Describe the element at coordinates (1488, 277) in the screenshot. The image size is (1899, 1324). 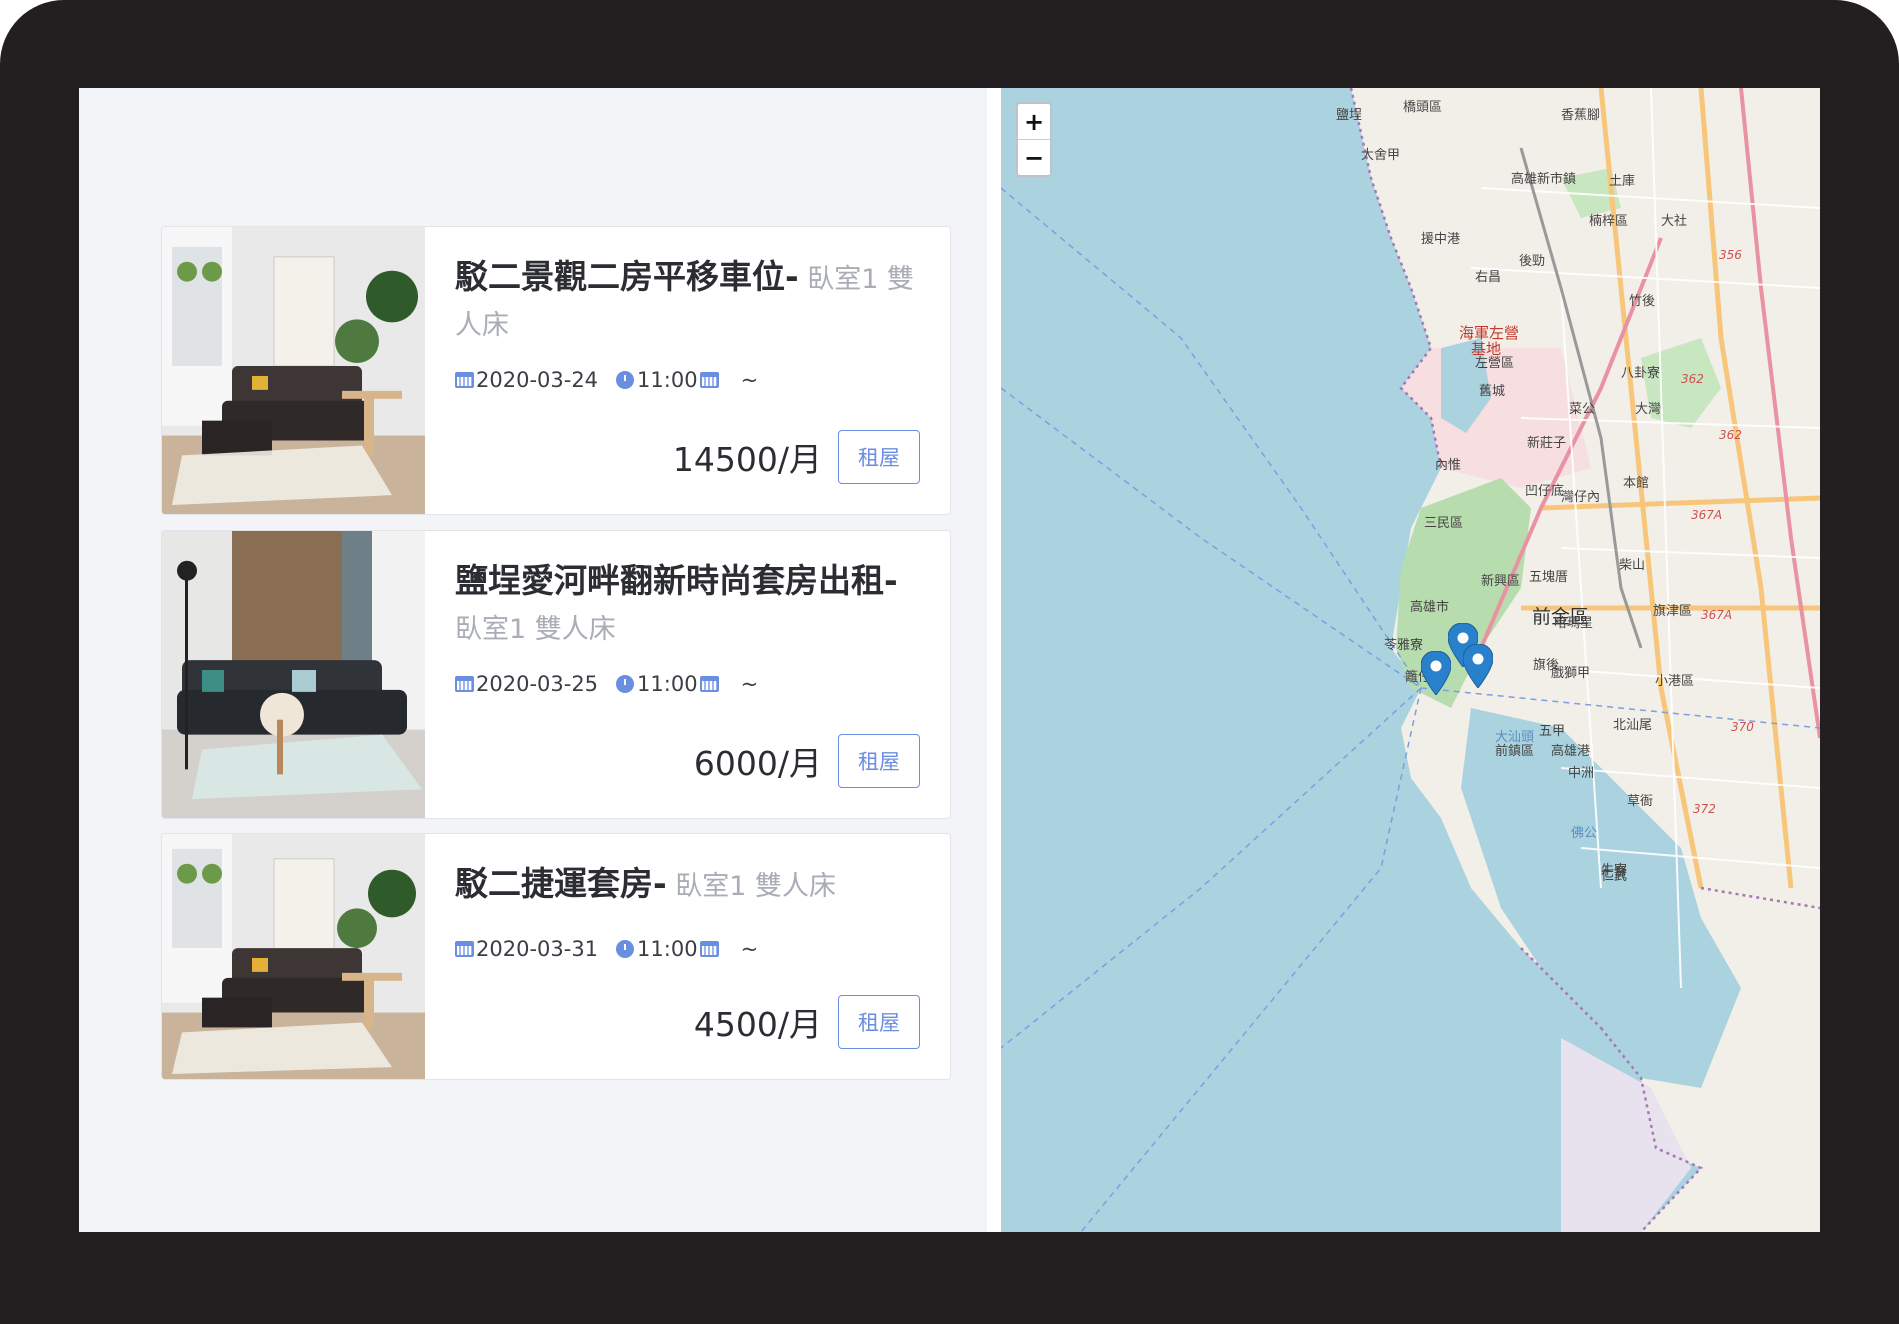
I see `map-place-label: 右昌` at that location.